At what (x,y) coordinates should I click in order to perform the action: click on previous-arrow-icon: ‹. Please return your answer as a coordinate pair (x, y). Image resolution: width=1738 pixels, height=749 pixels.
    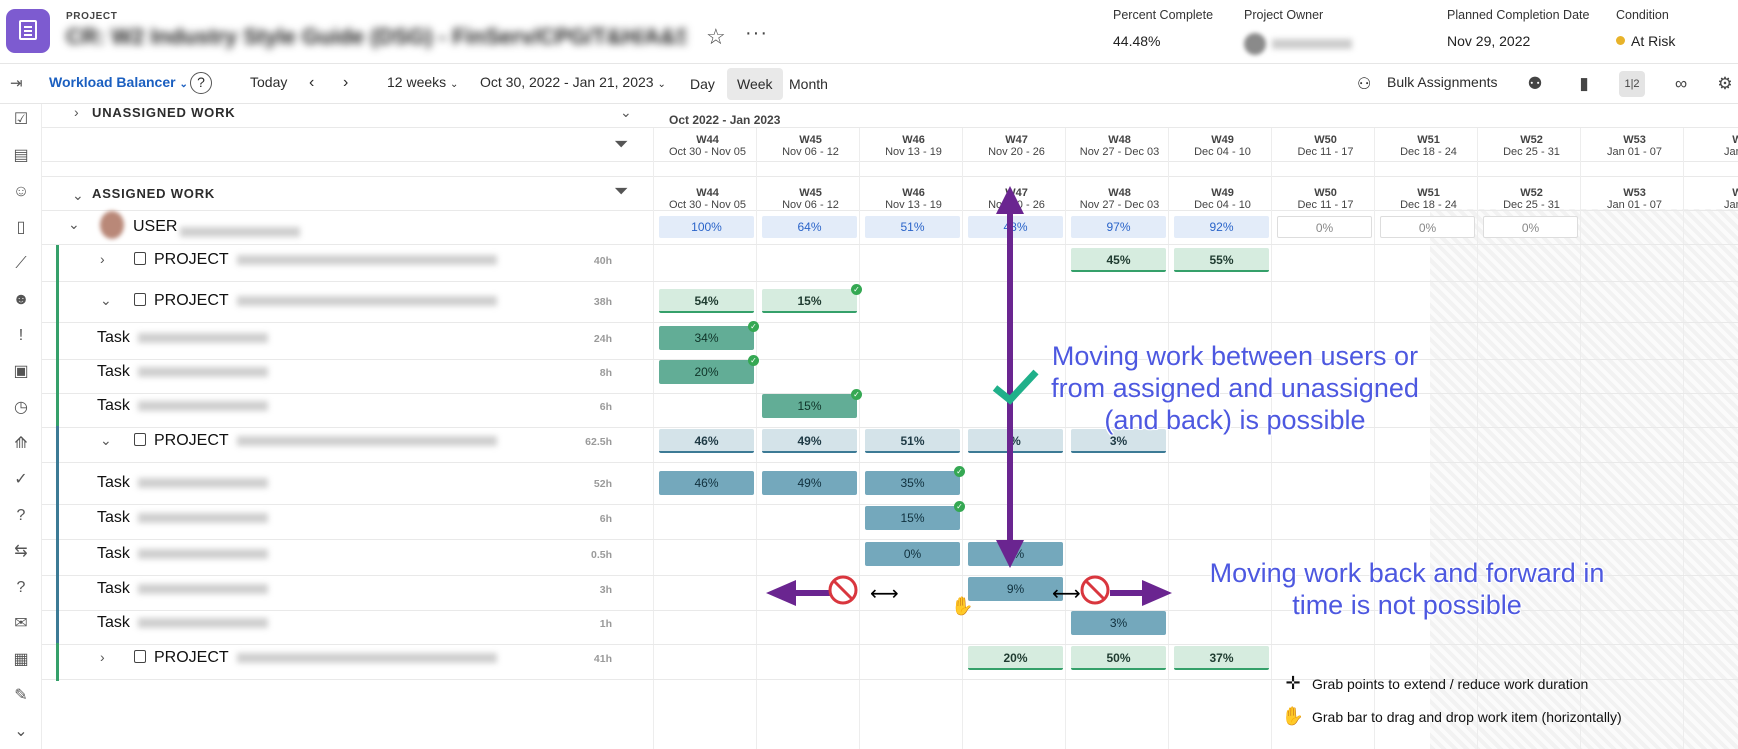
    Looking at the image, I should click on (311, 83).